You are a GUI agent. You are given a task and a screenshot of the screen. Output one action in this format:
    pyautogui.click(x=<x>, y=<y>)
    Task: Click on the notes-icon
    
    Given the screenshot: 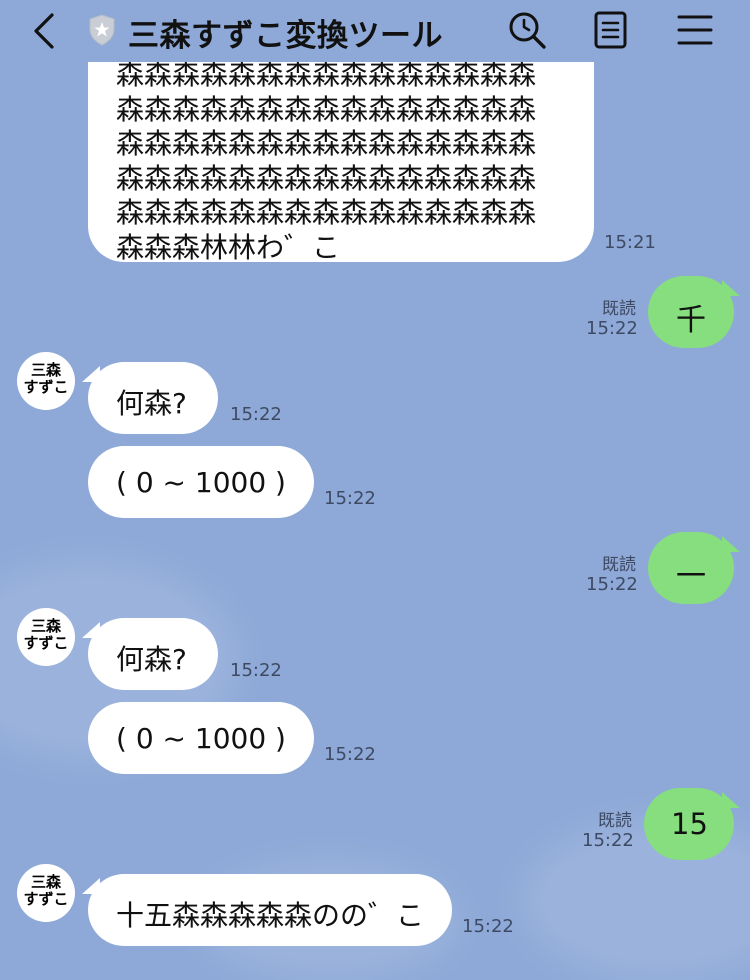 What is the action you would take?
    pyautogui.click(x=611, y=30)
    